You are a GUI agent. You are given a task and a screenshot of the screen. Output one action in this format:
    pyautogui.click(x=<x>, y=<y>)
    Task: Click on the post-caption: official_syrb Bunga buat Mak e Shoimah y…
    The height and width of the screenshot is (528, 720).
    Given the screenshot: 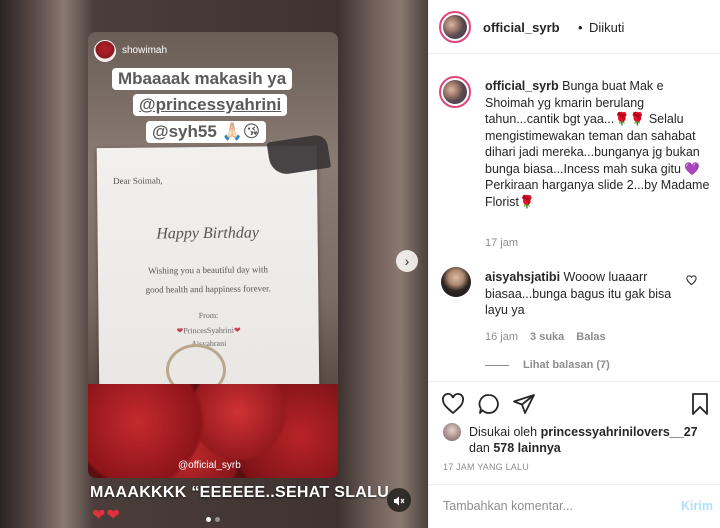 What is the action you would take?
    pyautogui.click(x=598, y=144)
    